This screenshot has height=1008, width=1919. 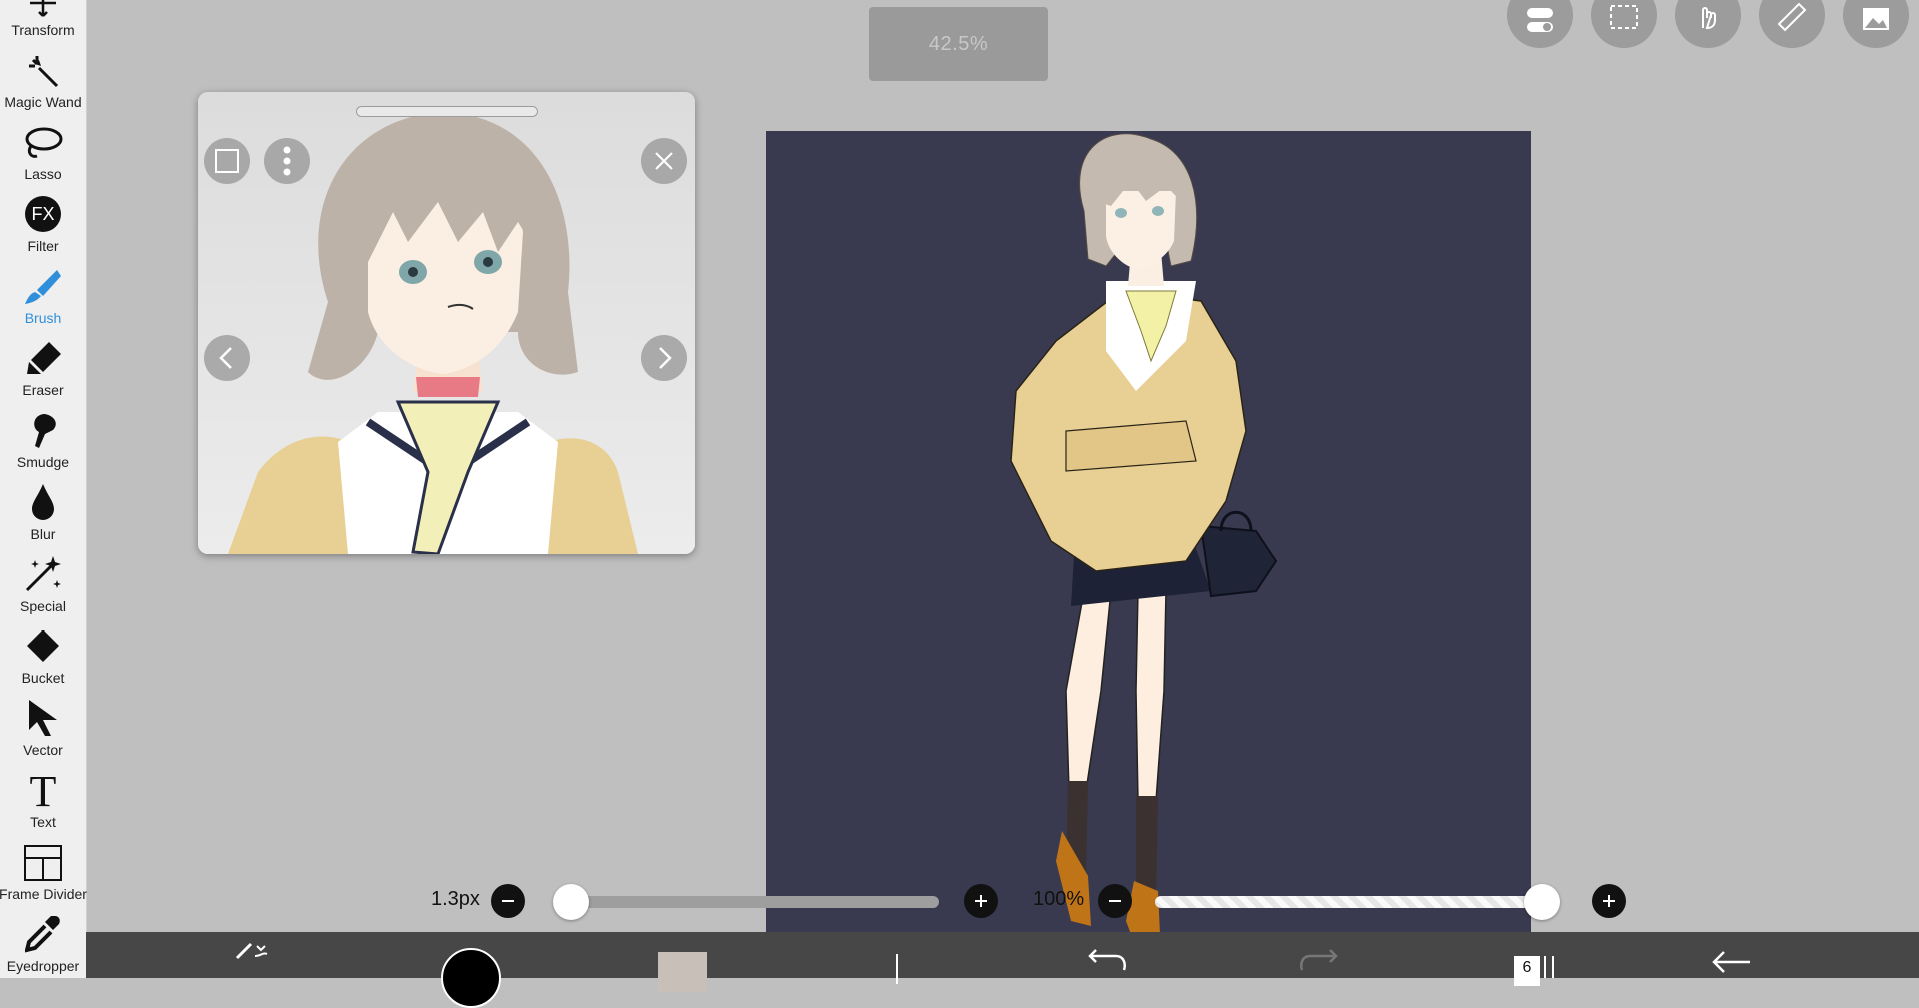 I want to click on blur-drop-icon, so click(x=43, y=502).